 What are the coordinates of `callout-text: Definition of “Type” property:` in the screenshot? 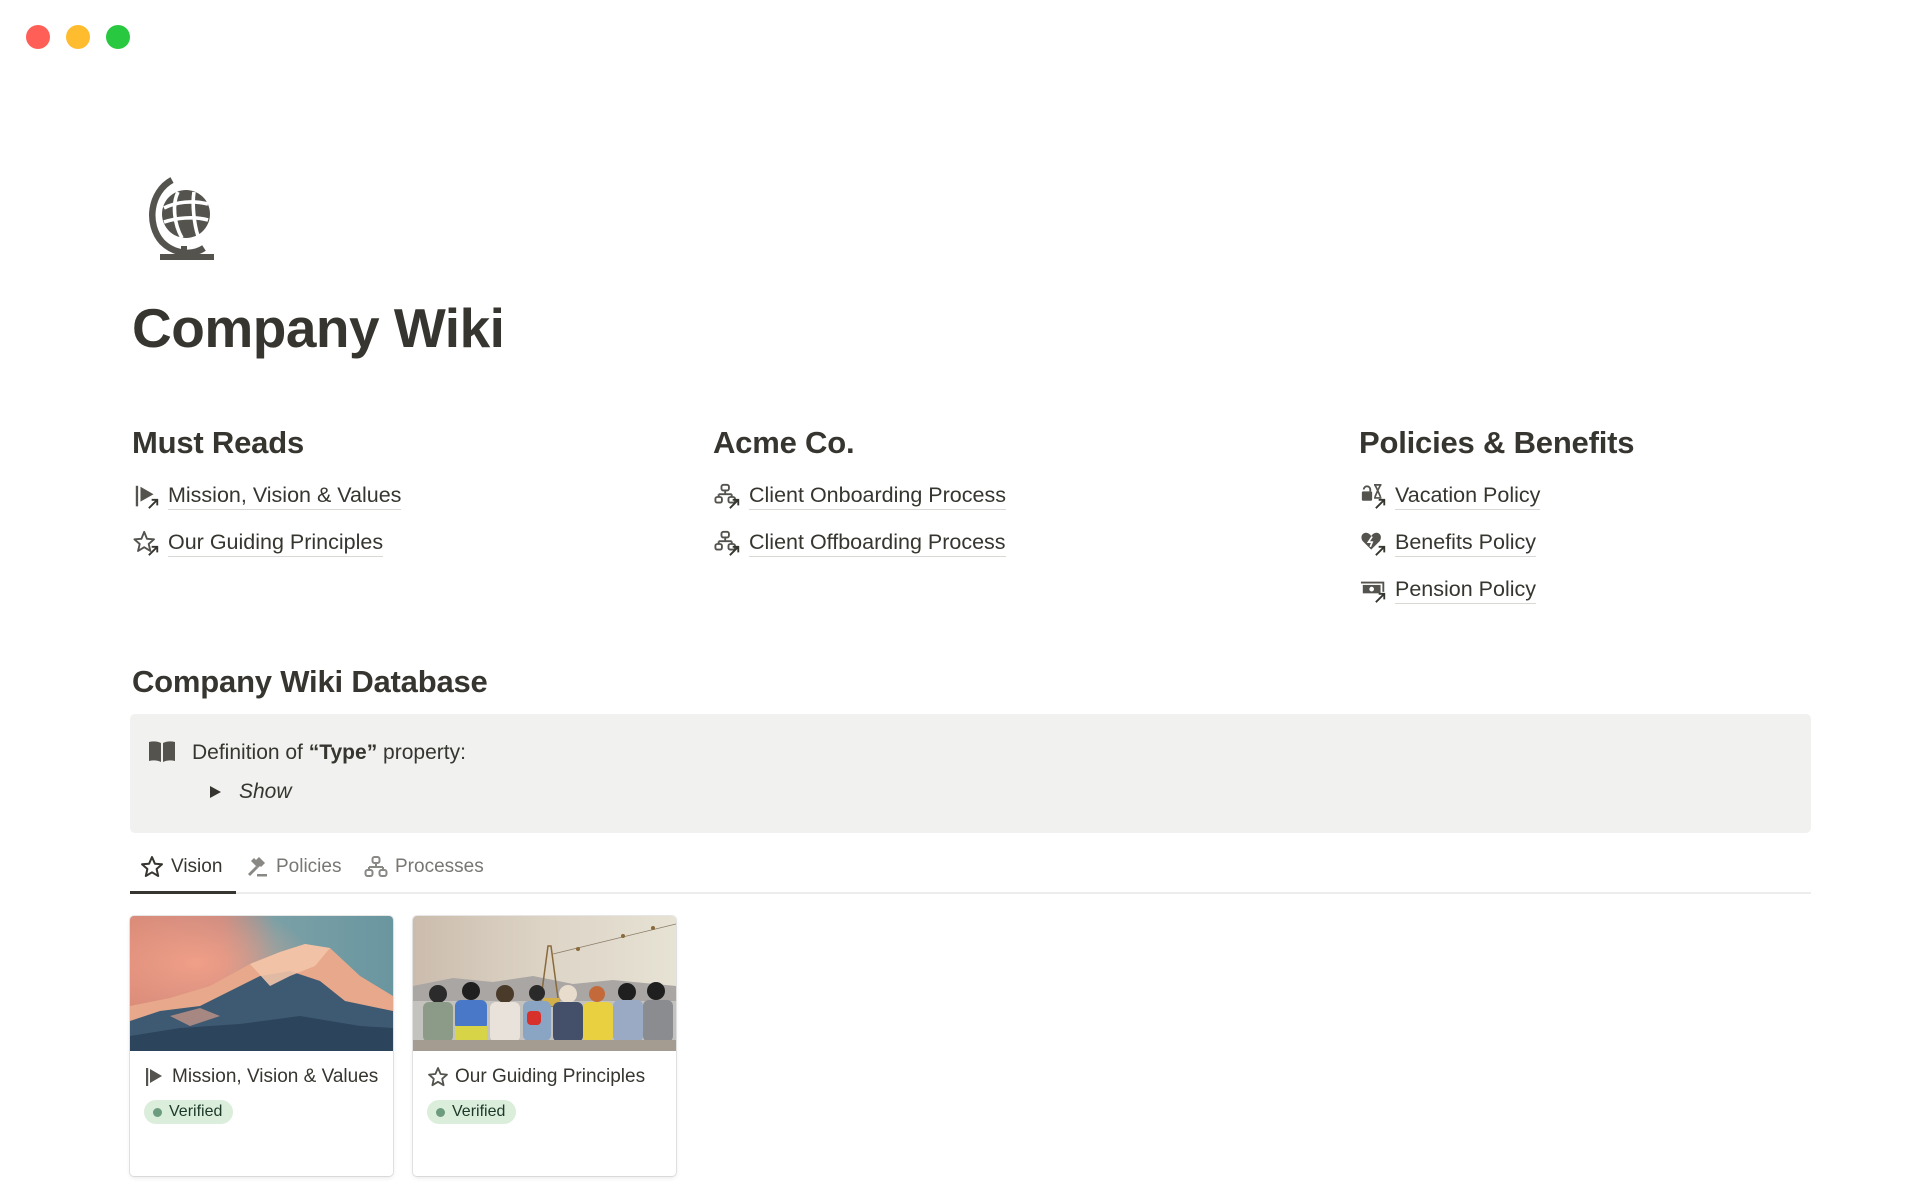 It's located at (329, 753).